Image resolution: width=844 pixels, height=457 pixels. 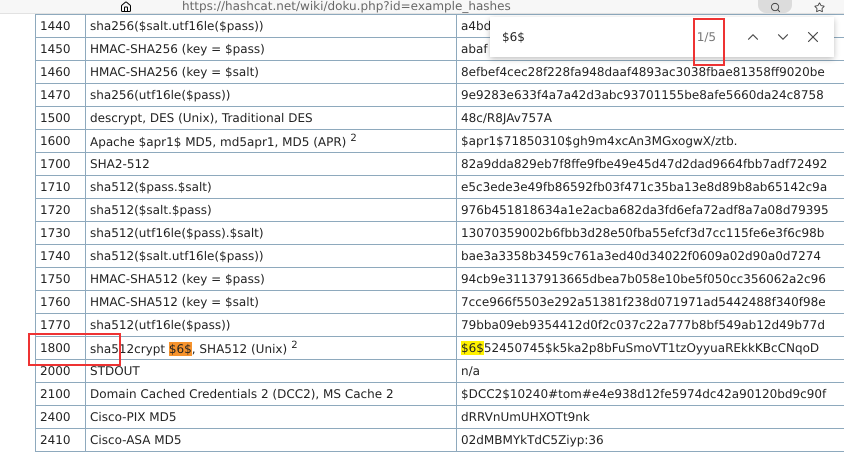 What do you see at coordinates (271, 440) in the screenshot?
I see `table-cell: Cisco-ASA MD5` at bounding box center [271, 440].